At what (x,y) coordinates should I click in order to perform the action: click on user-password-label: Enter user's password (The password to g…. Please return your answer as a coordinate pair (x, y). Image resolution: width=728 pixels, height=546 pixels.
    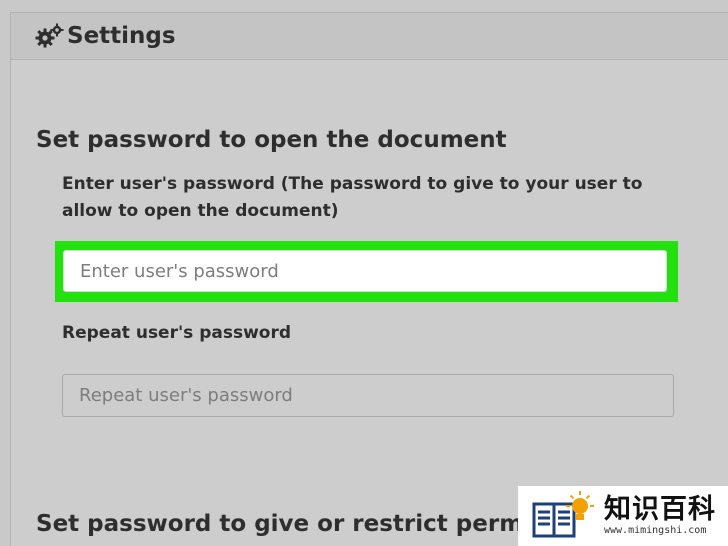
    Looking at the image, I should click on (352, 197).